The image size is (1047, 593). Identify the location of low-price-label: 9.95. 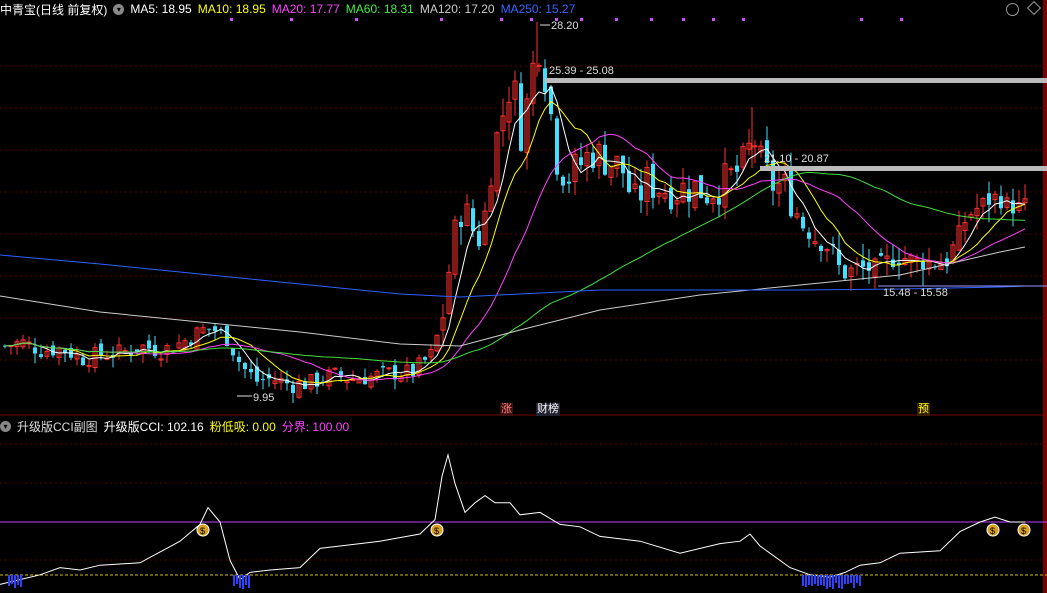
(264, 398).